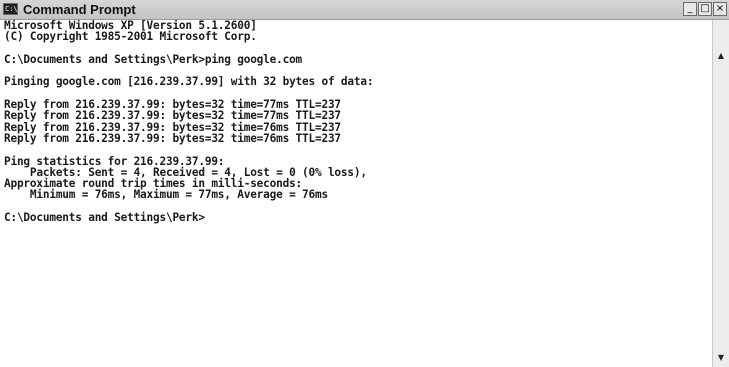  Describe the element at coordinates (104, 218) in the screenshot. I see `command-prompt-line: C:\Documents and Settings\Perk>` at that location.